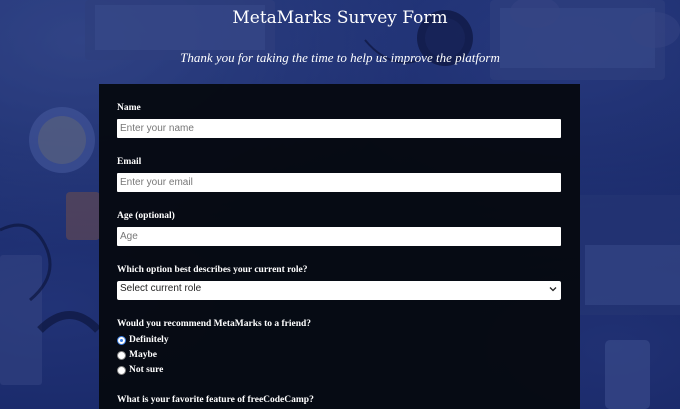 The image size is (680, 409). I want to click on email-label: Email, so click(129, 162).